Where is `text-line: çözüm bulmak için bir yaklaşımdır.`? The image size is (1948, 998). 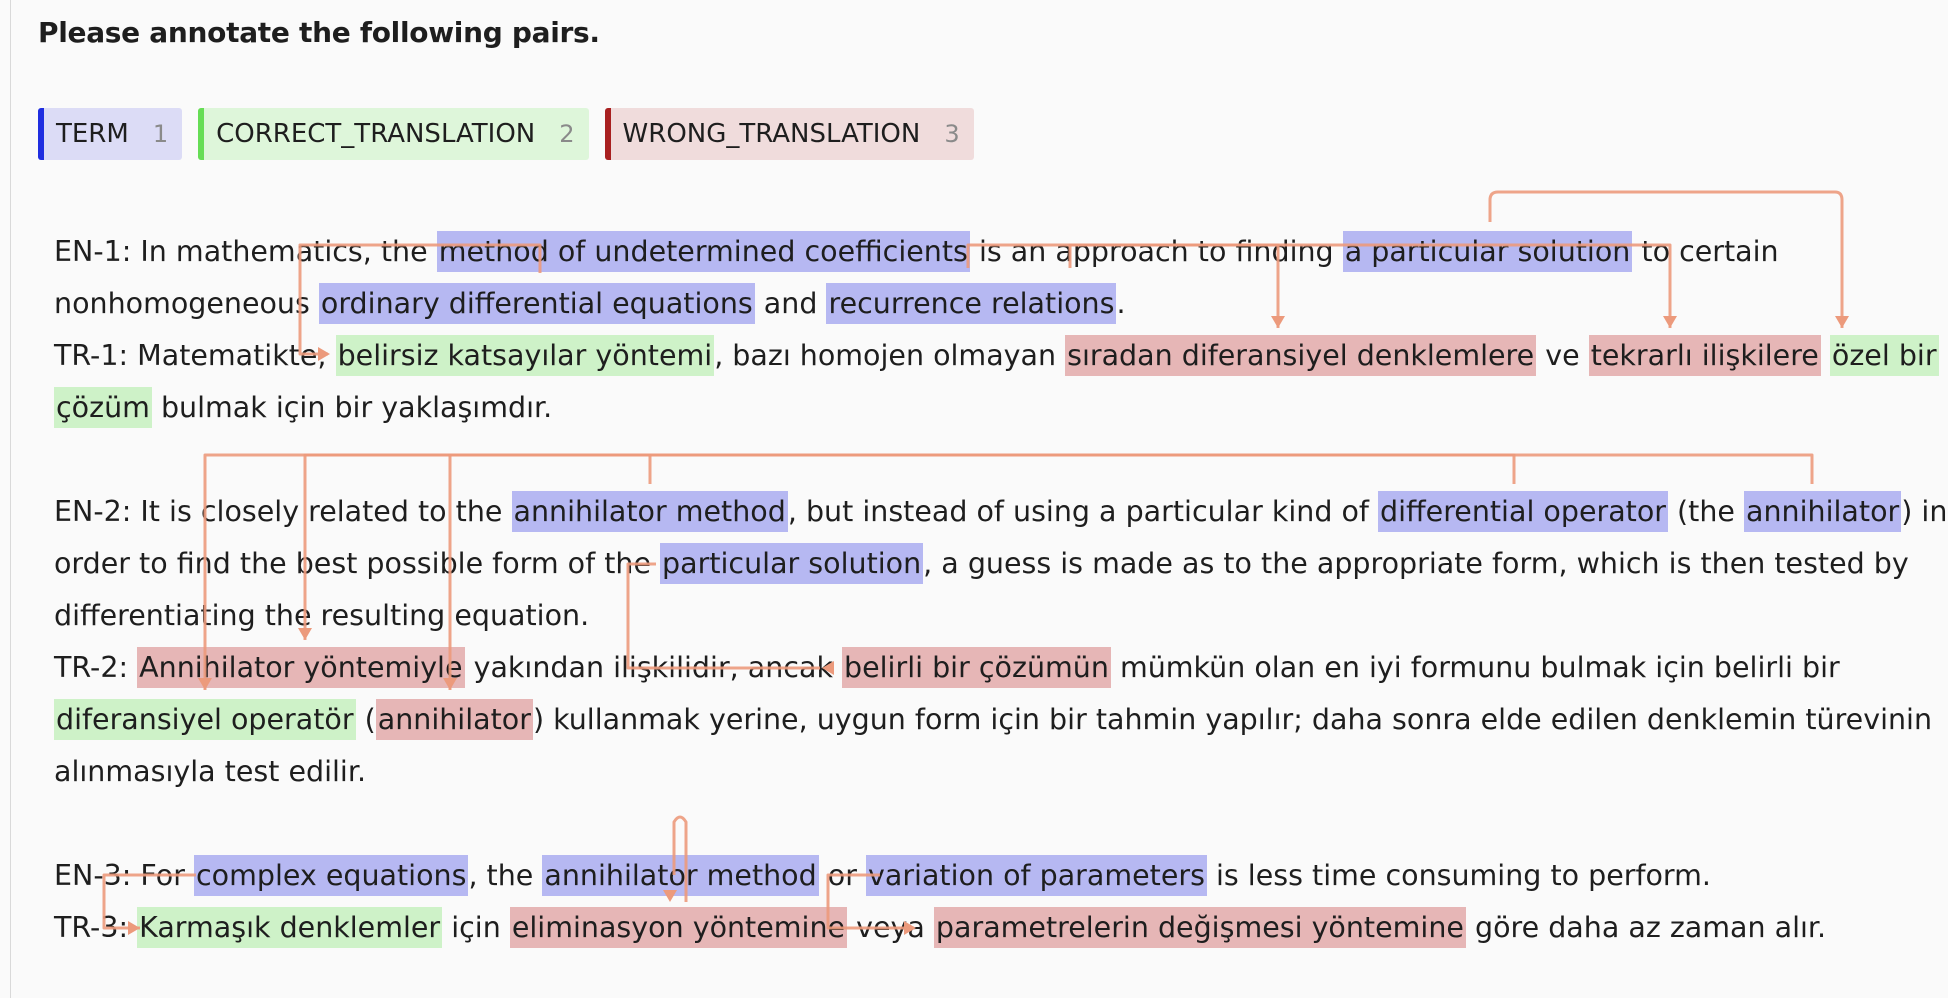
text-line: çözüm bulmak için bir yaklaşımdır. is located at coordinates (999, 408).